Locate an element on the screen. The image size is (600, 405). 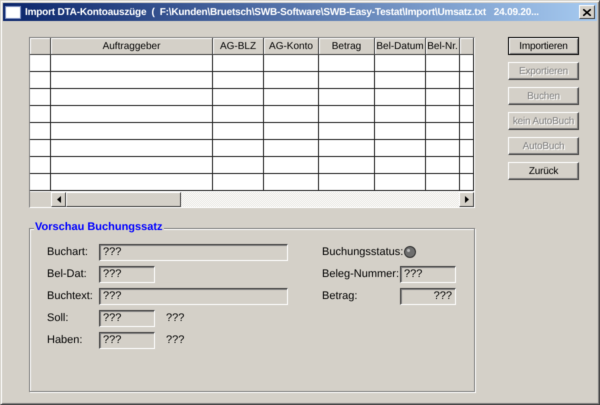
scroll-thumb is located at coordinates (123, 199).